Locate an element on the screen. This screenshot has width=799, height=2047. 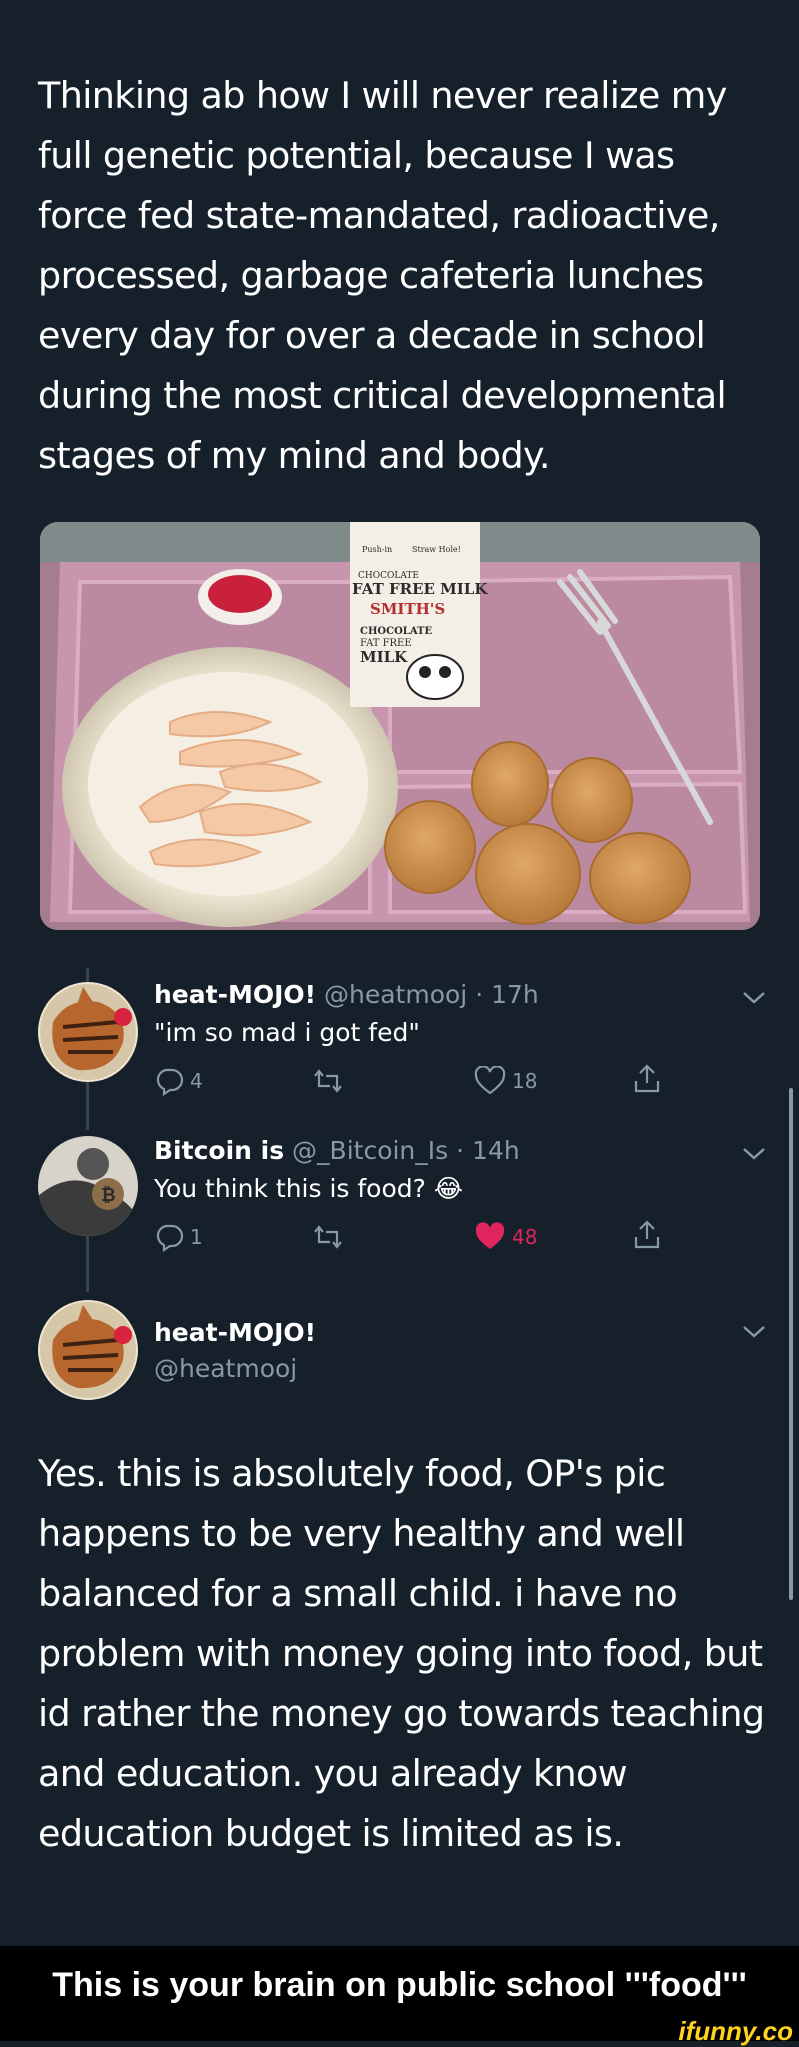
timestamp: · 17h is located at coordinates (507, 994).